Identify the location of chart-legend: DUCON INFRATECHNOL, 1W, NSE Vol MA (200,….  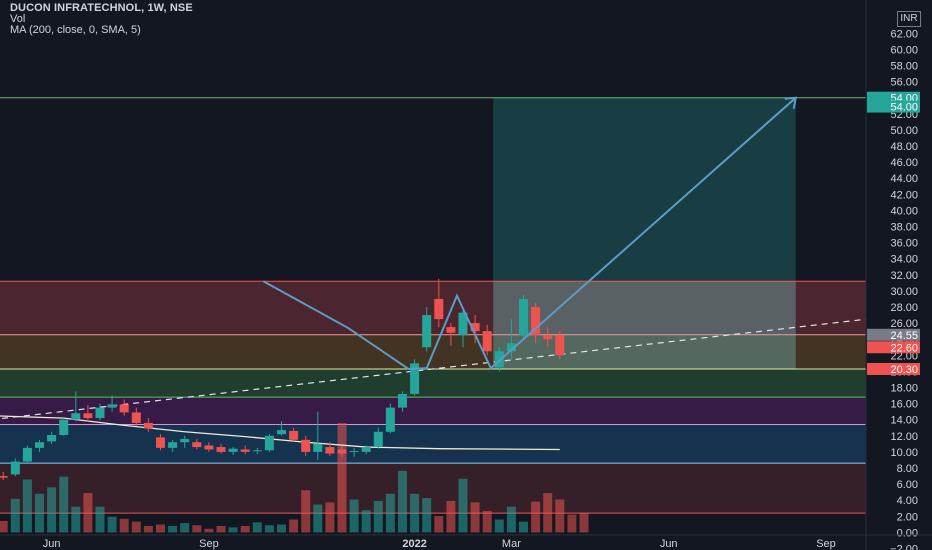
(101, 19).